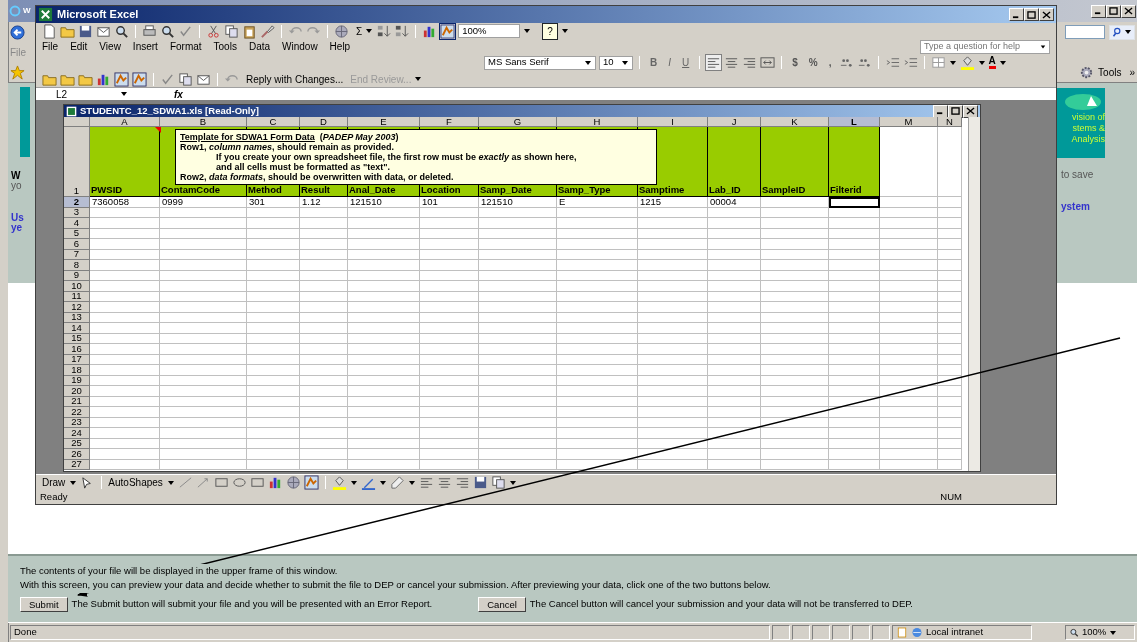 The image size is (1137, 642). Describe the element at coordinates (673, 122) in the screenshot. I see `column-header: I` at that location.